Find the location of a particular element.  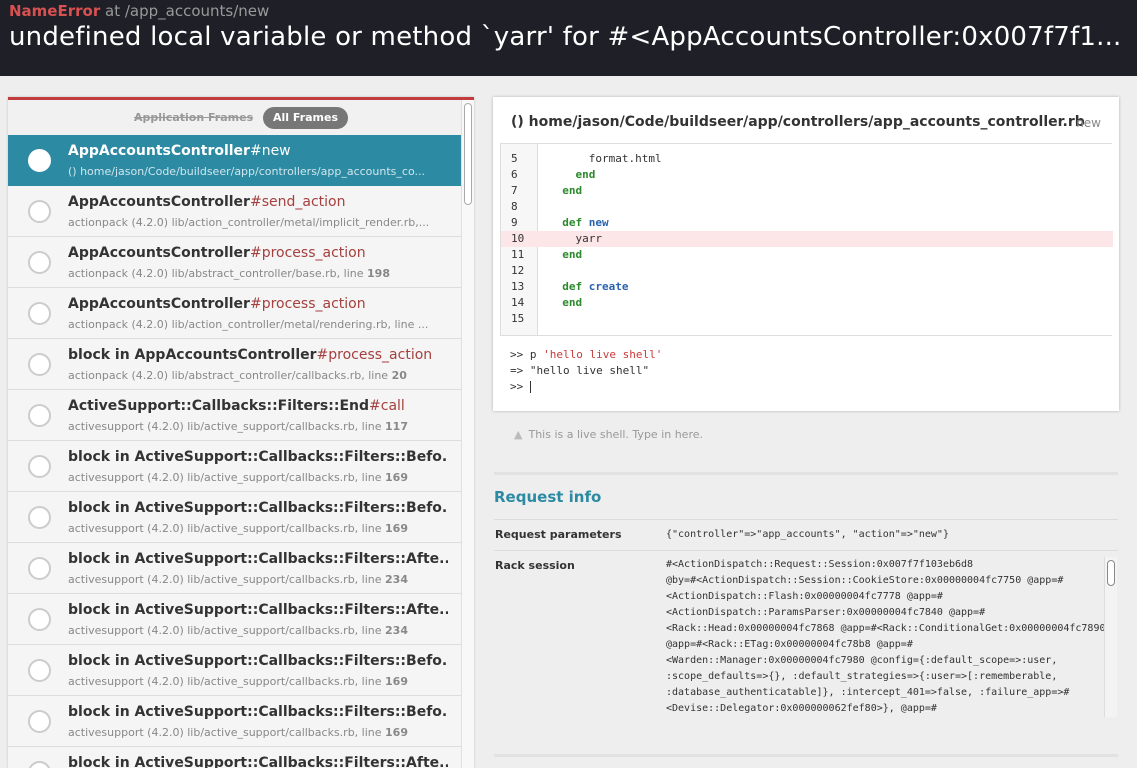

code-line-text: def new is located at coordinates (578, 223).